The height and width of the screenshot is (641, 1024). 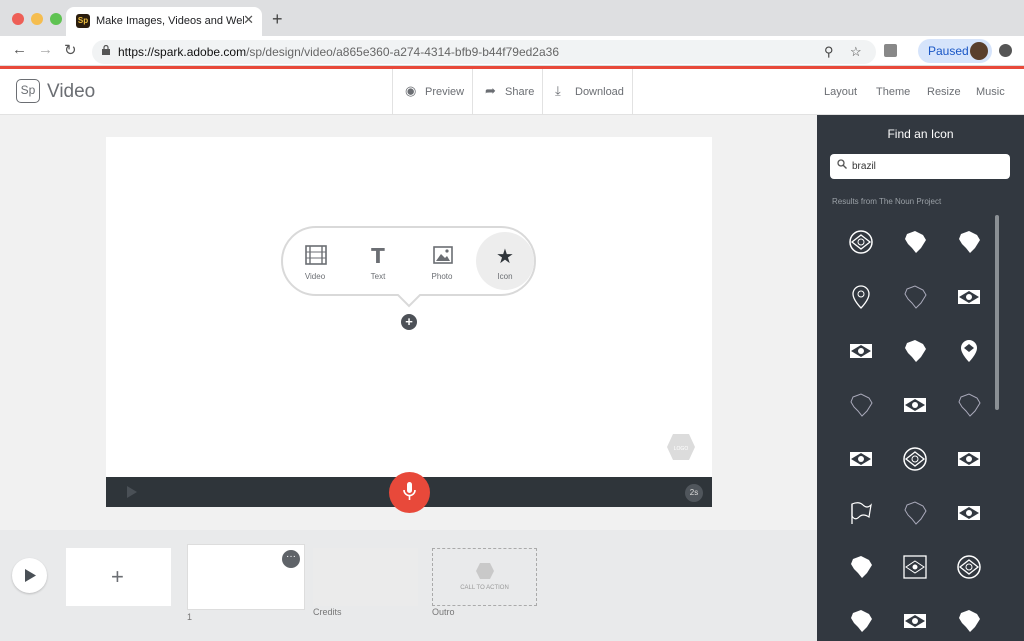 What do you see at coordinates (861, 513) in the screenshot?
I see `waving-flag-icon` at bounding box center [861, 513].